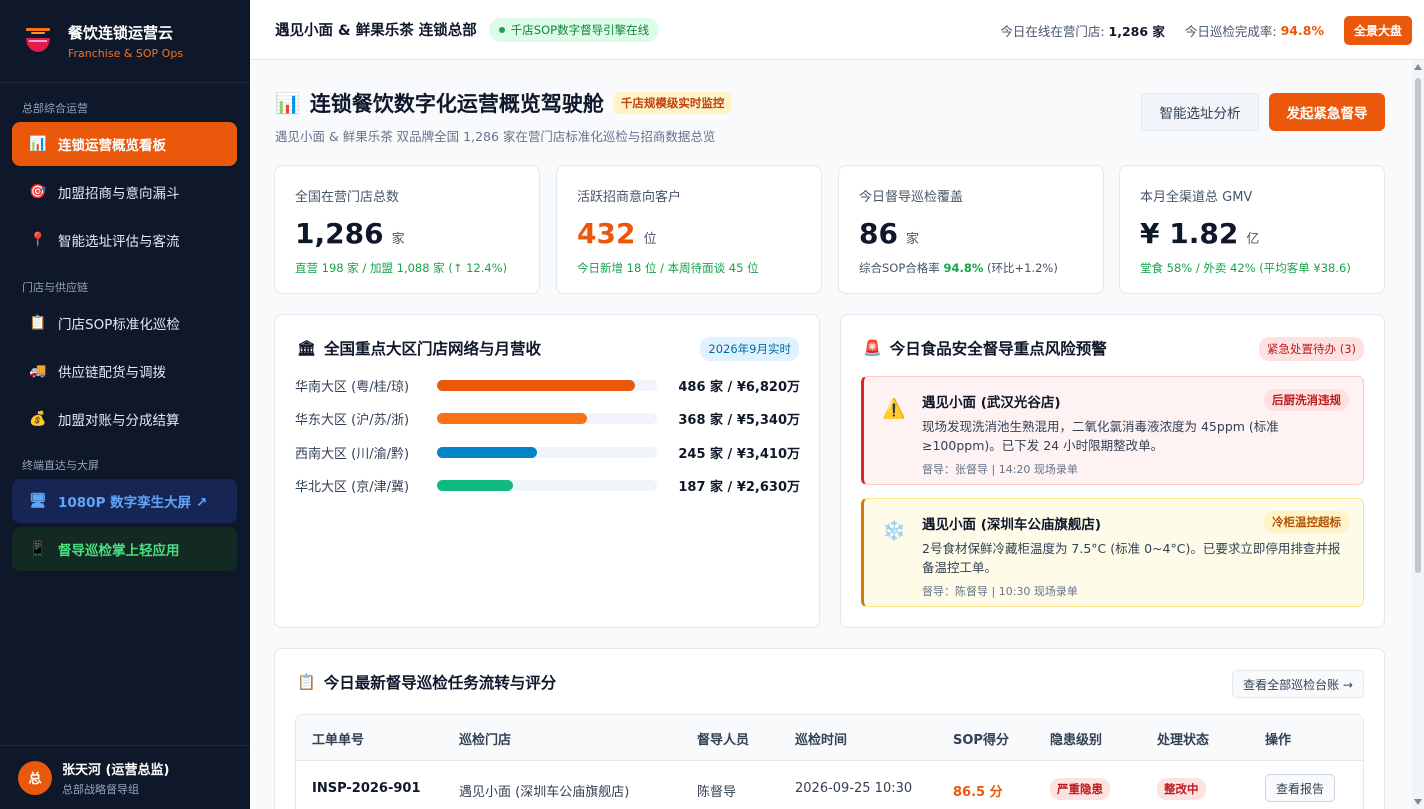  What do you see at coordinates (1302, 30) in the screenshot?
I see `inspection-rate-value: 94.8%` at bounding box center [1302, 30].